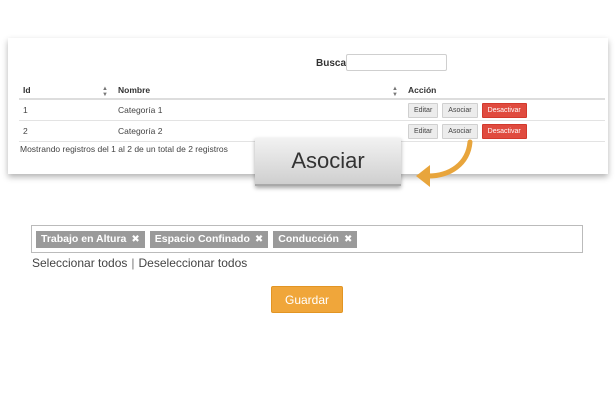 The width and height of the screenshot is (616, 418). Describe the element at coordinates (328, 162) in the screenshot. I see `associate-callout: Asociar` at that location.